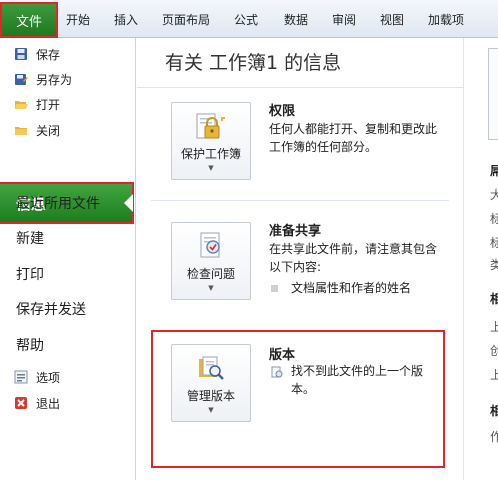 The width and height of the screenshot is (498, 480). Describe the element at coordinates (493, 94) in the screenshot. I see `workbook-thumbnail` at that location.